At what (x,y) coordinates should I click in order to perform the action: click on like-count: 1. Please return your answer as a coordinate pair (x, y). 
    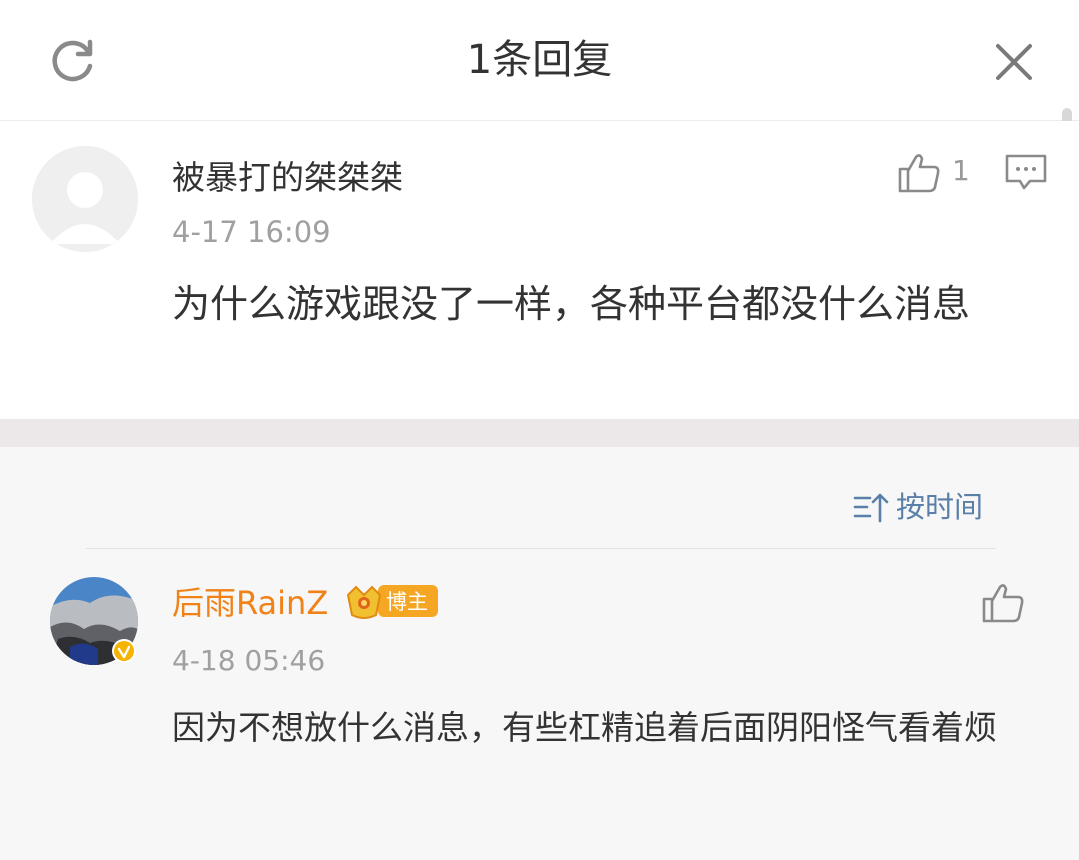
    Looking at the image, I should click on (961, 170).